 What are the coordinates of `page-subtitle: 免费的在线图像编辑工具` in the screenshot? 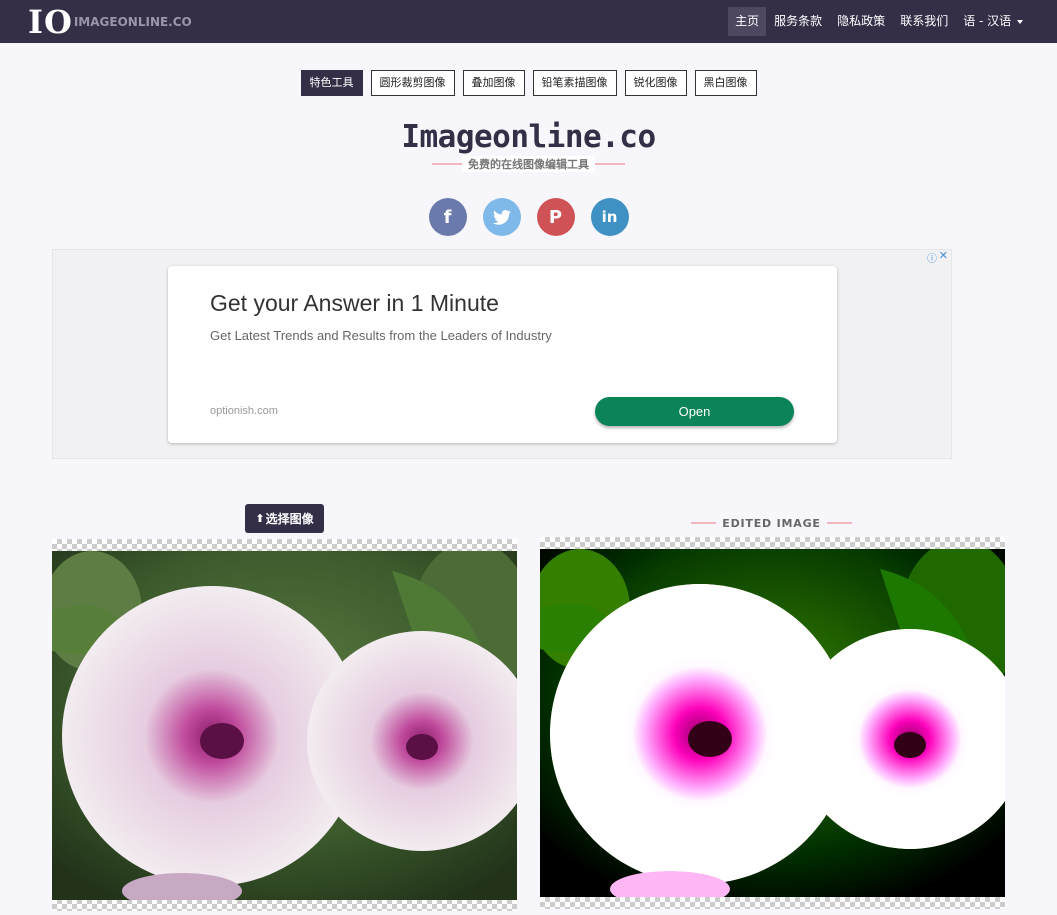 It's located at (528, 164).